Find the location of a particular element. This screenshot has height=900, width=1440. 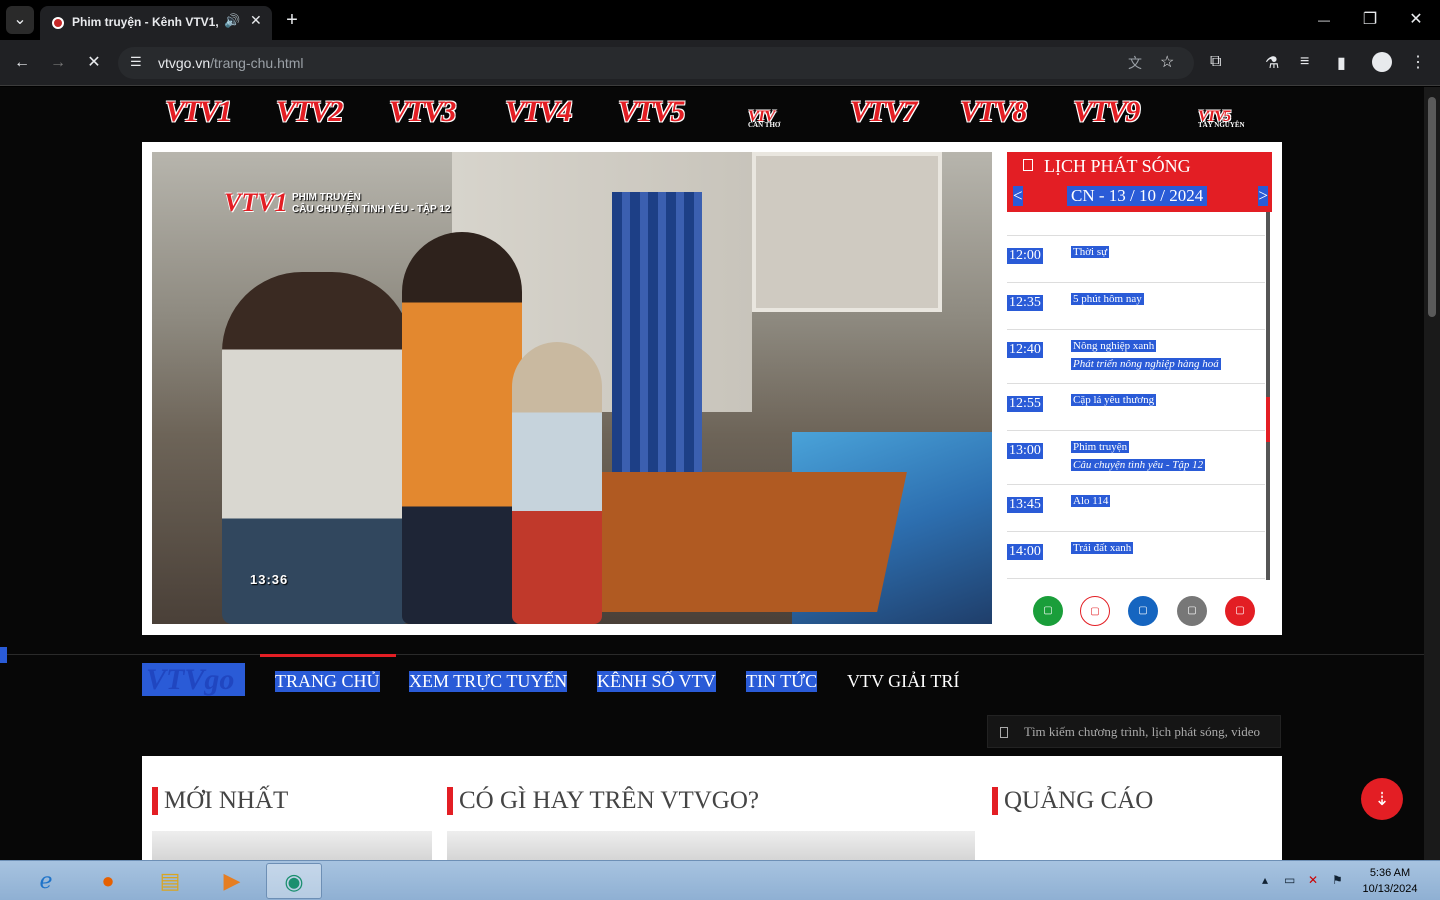

featured-thumbnail is located at coordinates (711, 845).